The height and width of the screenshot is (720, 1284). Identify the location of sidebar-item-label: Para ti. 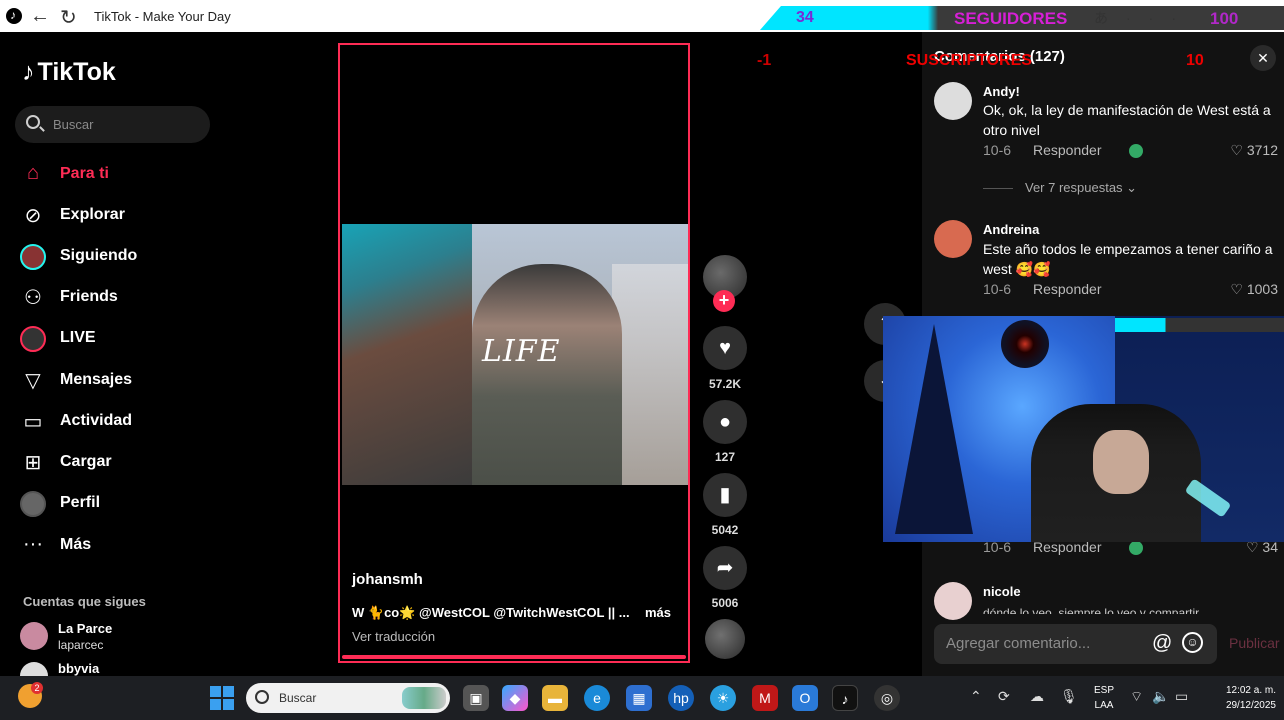
(84, 173).